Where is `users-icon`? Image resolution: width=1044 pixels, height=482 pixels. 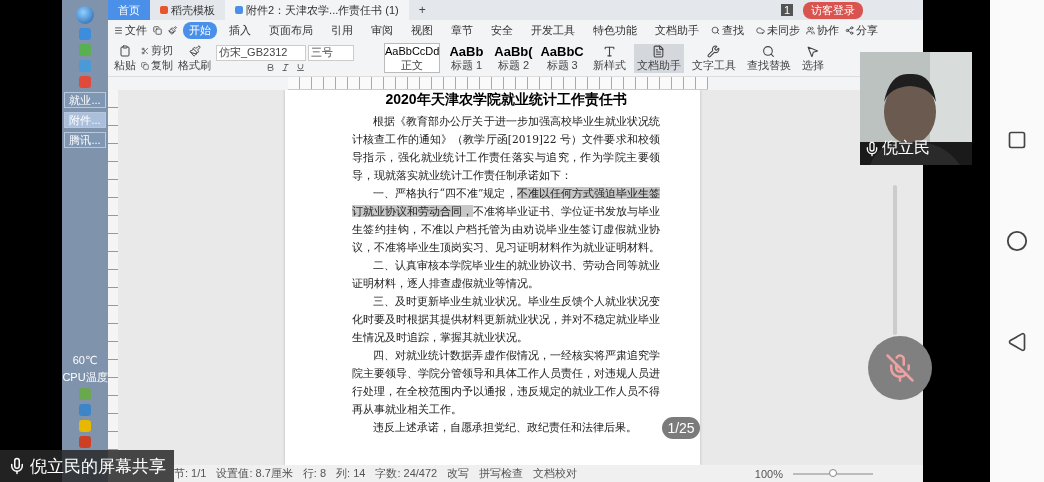 users-icon is located at coordinates (810, 30).